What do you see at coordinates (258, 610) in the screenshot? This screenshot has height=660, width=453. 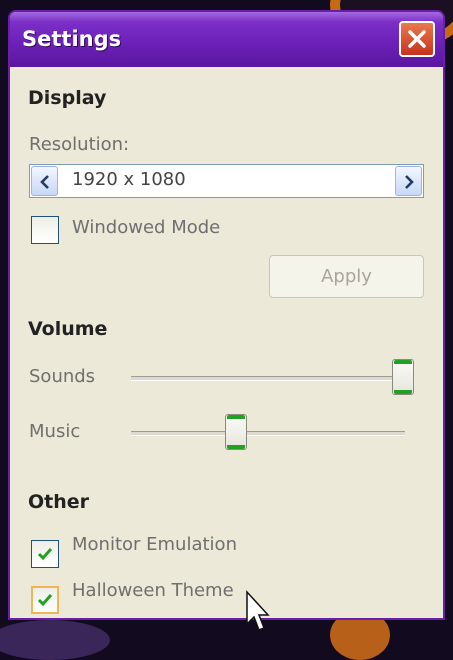 I see `mouse-cursor-icon` at bounding box center [258, 610].